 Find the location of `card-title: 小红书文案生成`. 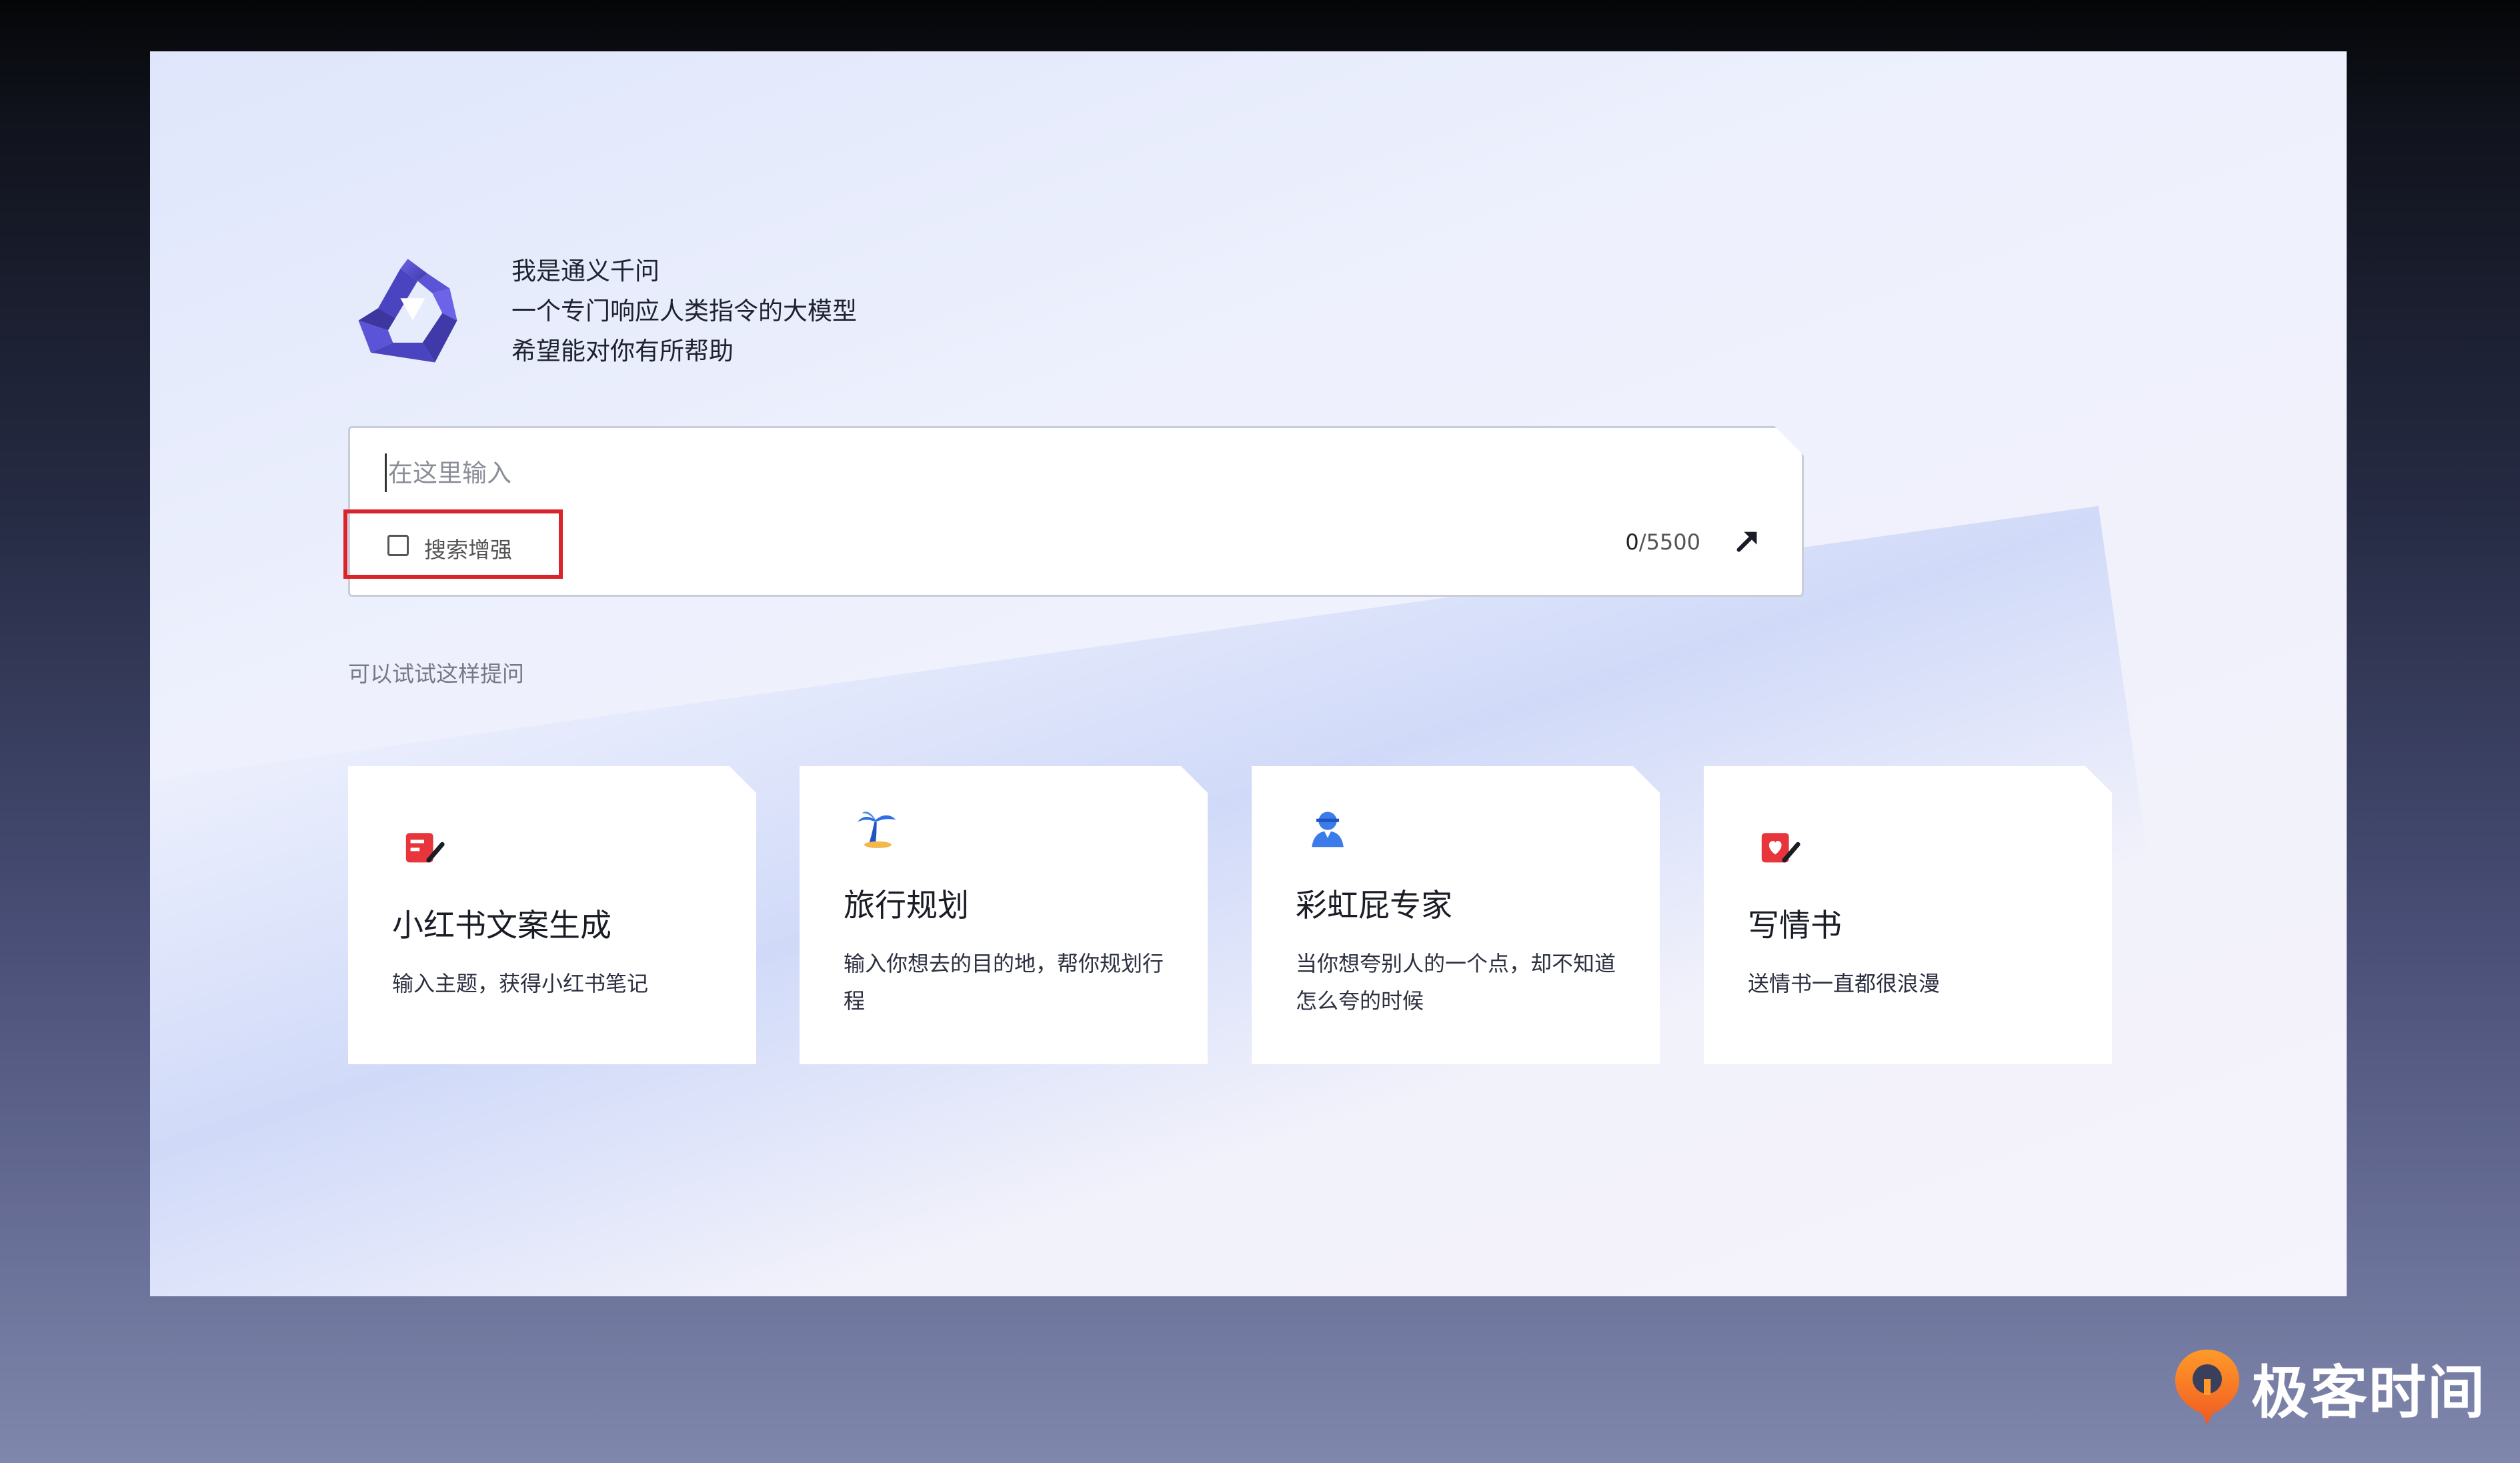

card-title: 小红书文案生成 is located at coordinates (501, 926).